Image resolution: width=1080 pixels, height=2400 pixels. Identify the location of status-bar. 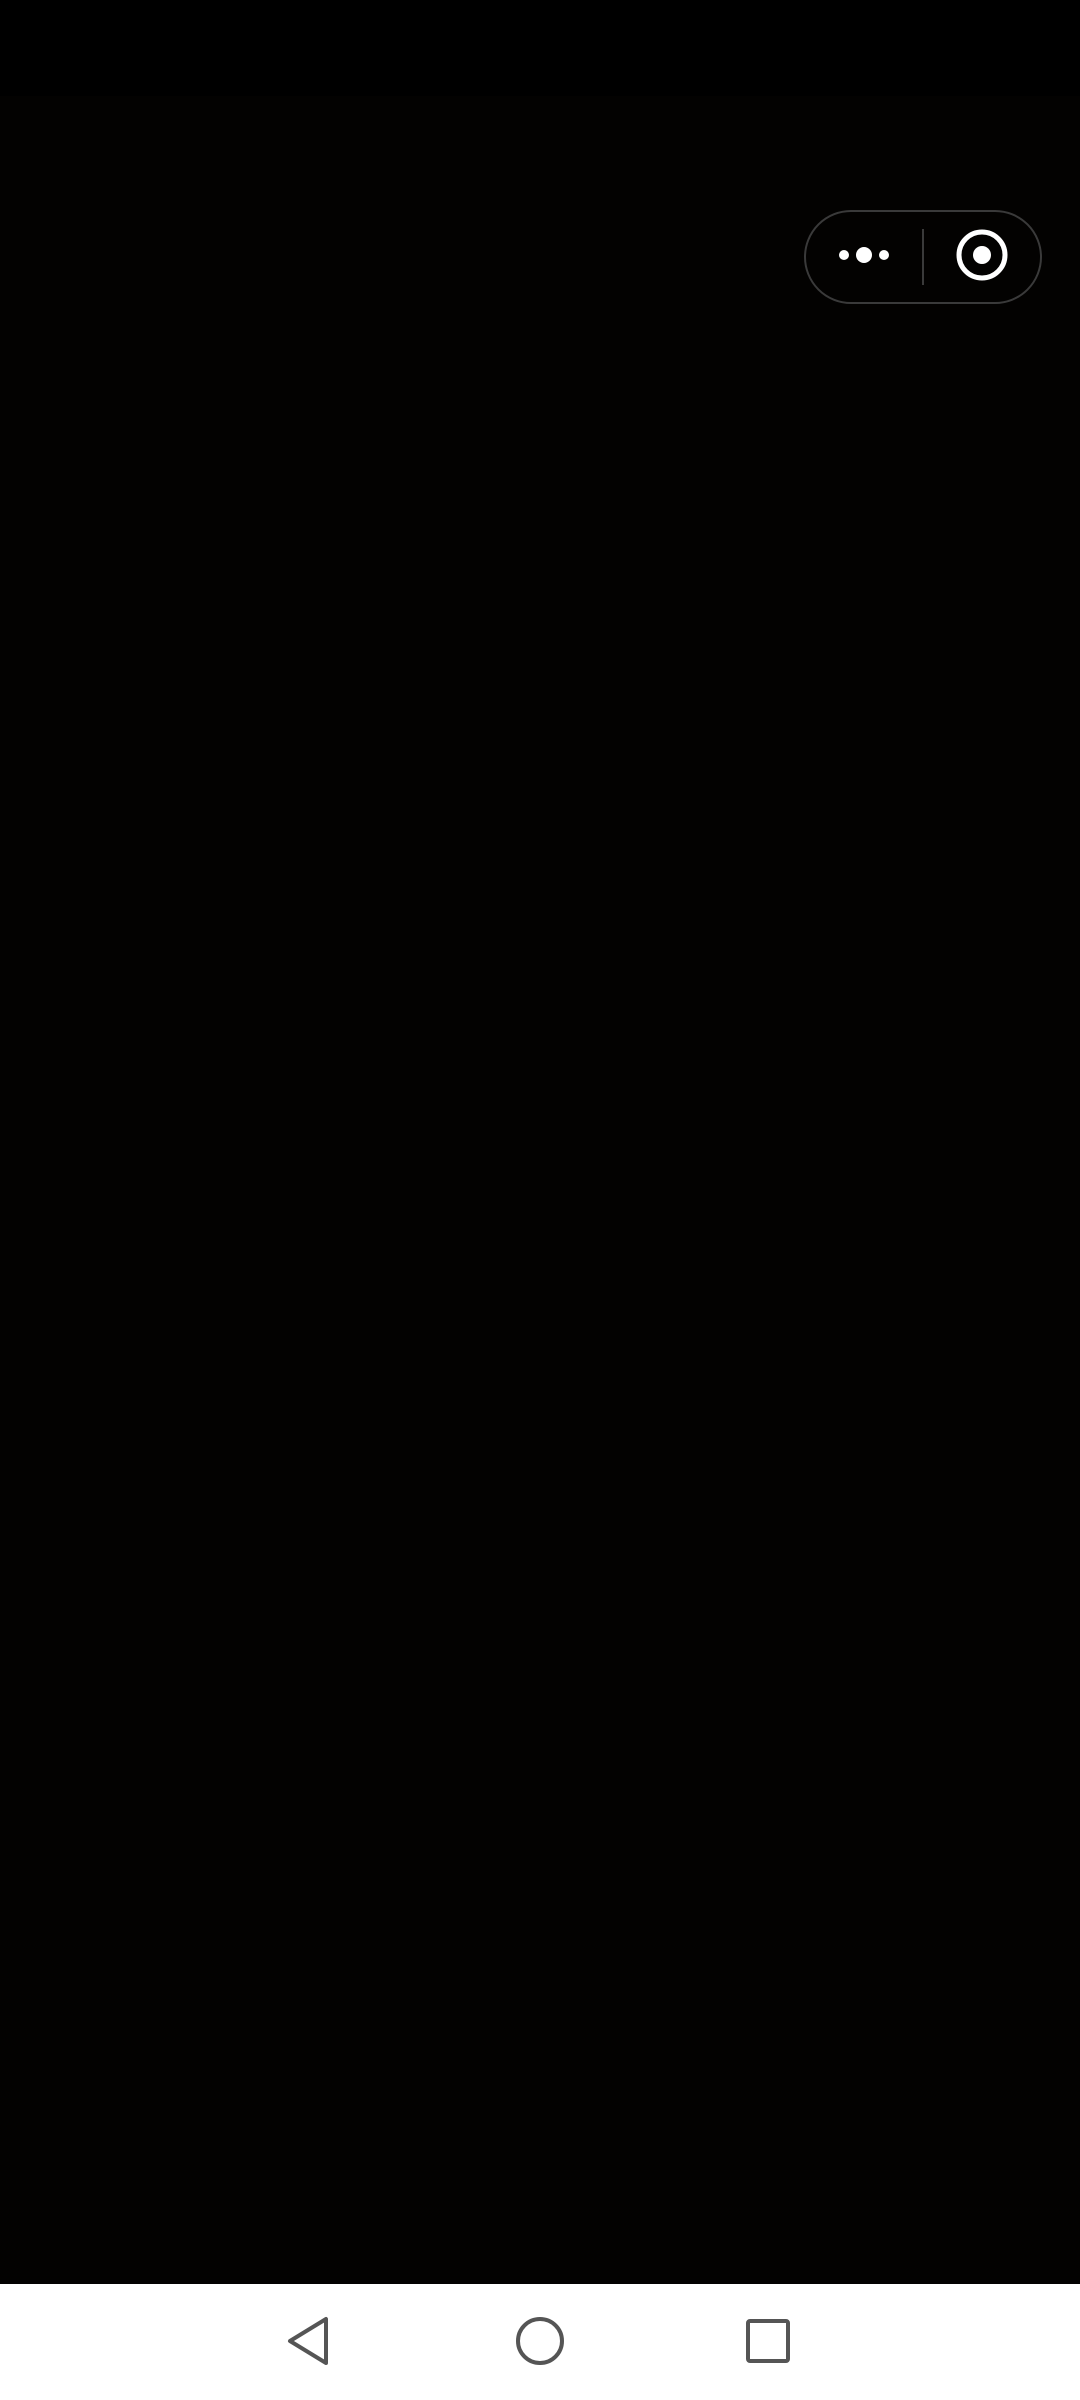
(540, 48).